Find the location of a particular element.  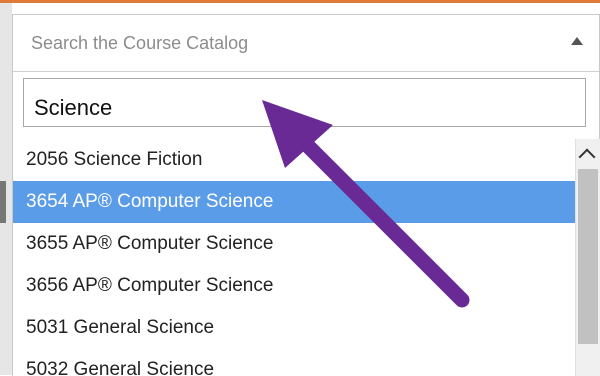

scrollbar-thumb is located at coordinates (588, 256).